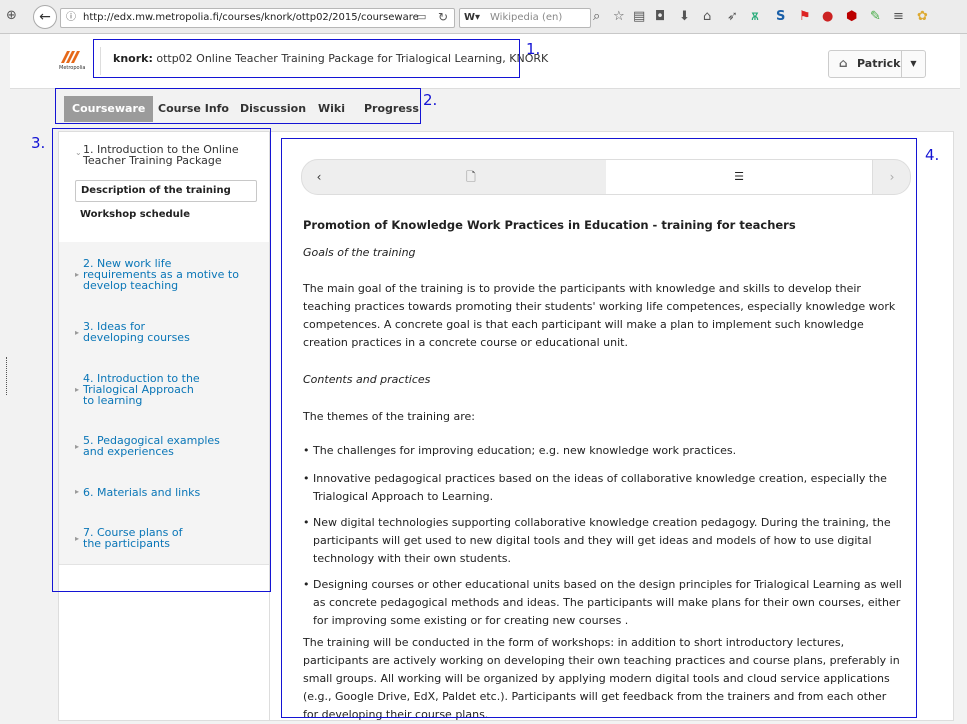  What do you see at coordinates (898, 17) in the screenshot?
I see `menu-icon: ≡` at bounding box center [898, 17].